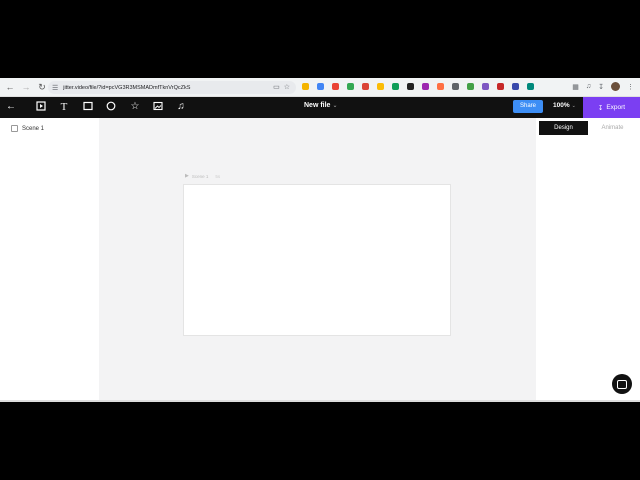 This screenshot has width=640, height=480. I want to click on file-title-text: New file, so click(317, 105).